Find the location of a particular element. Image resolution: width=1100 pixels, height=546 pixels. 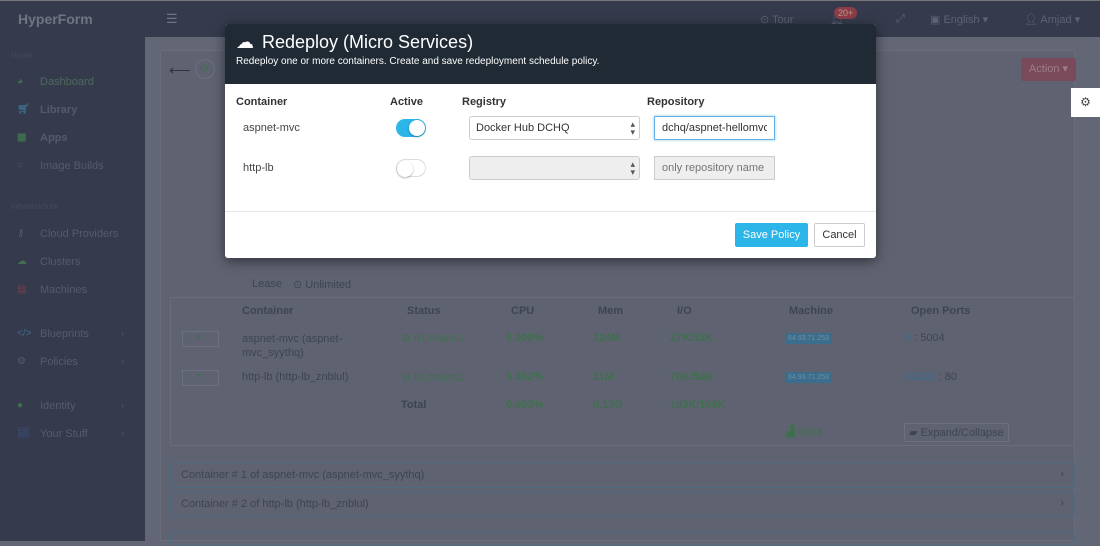

cancel-button: Cancel is located at coordinates (839, 235).